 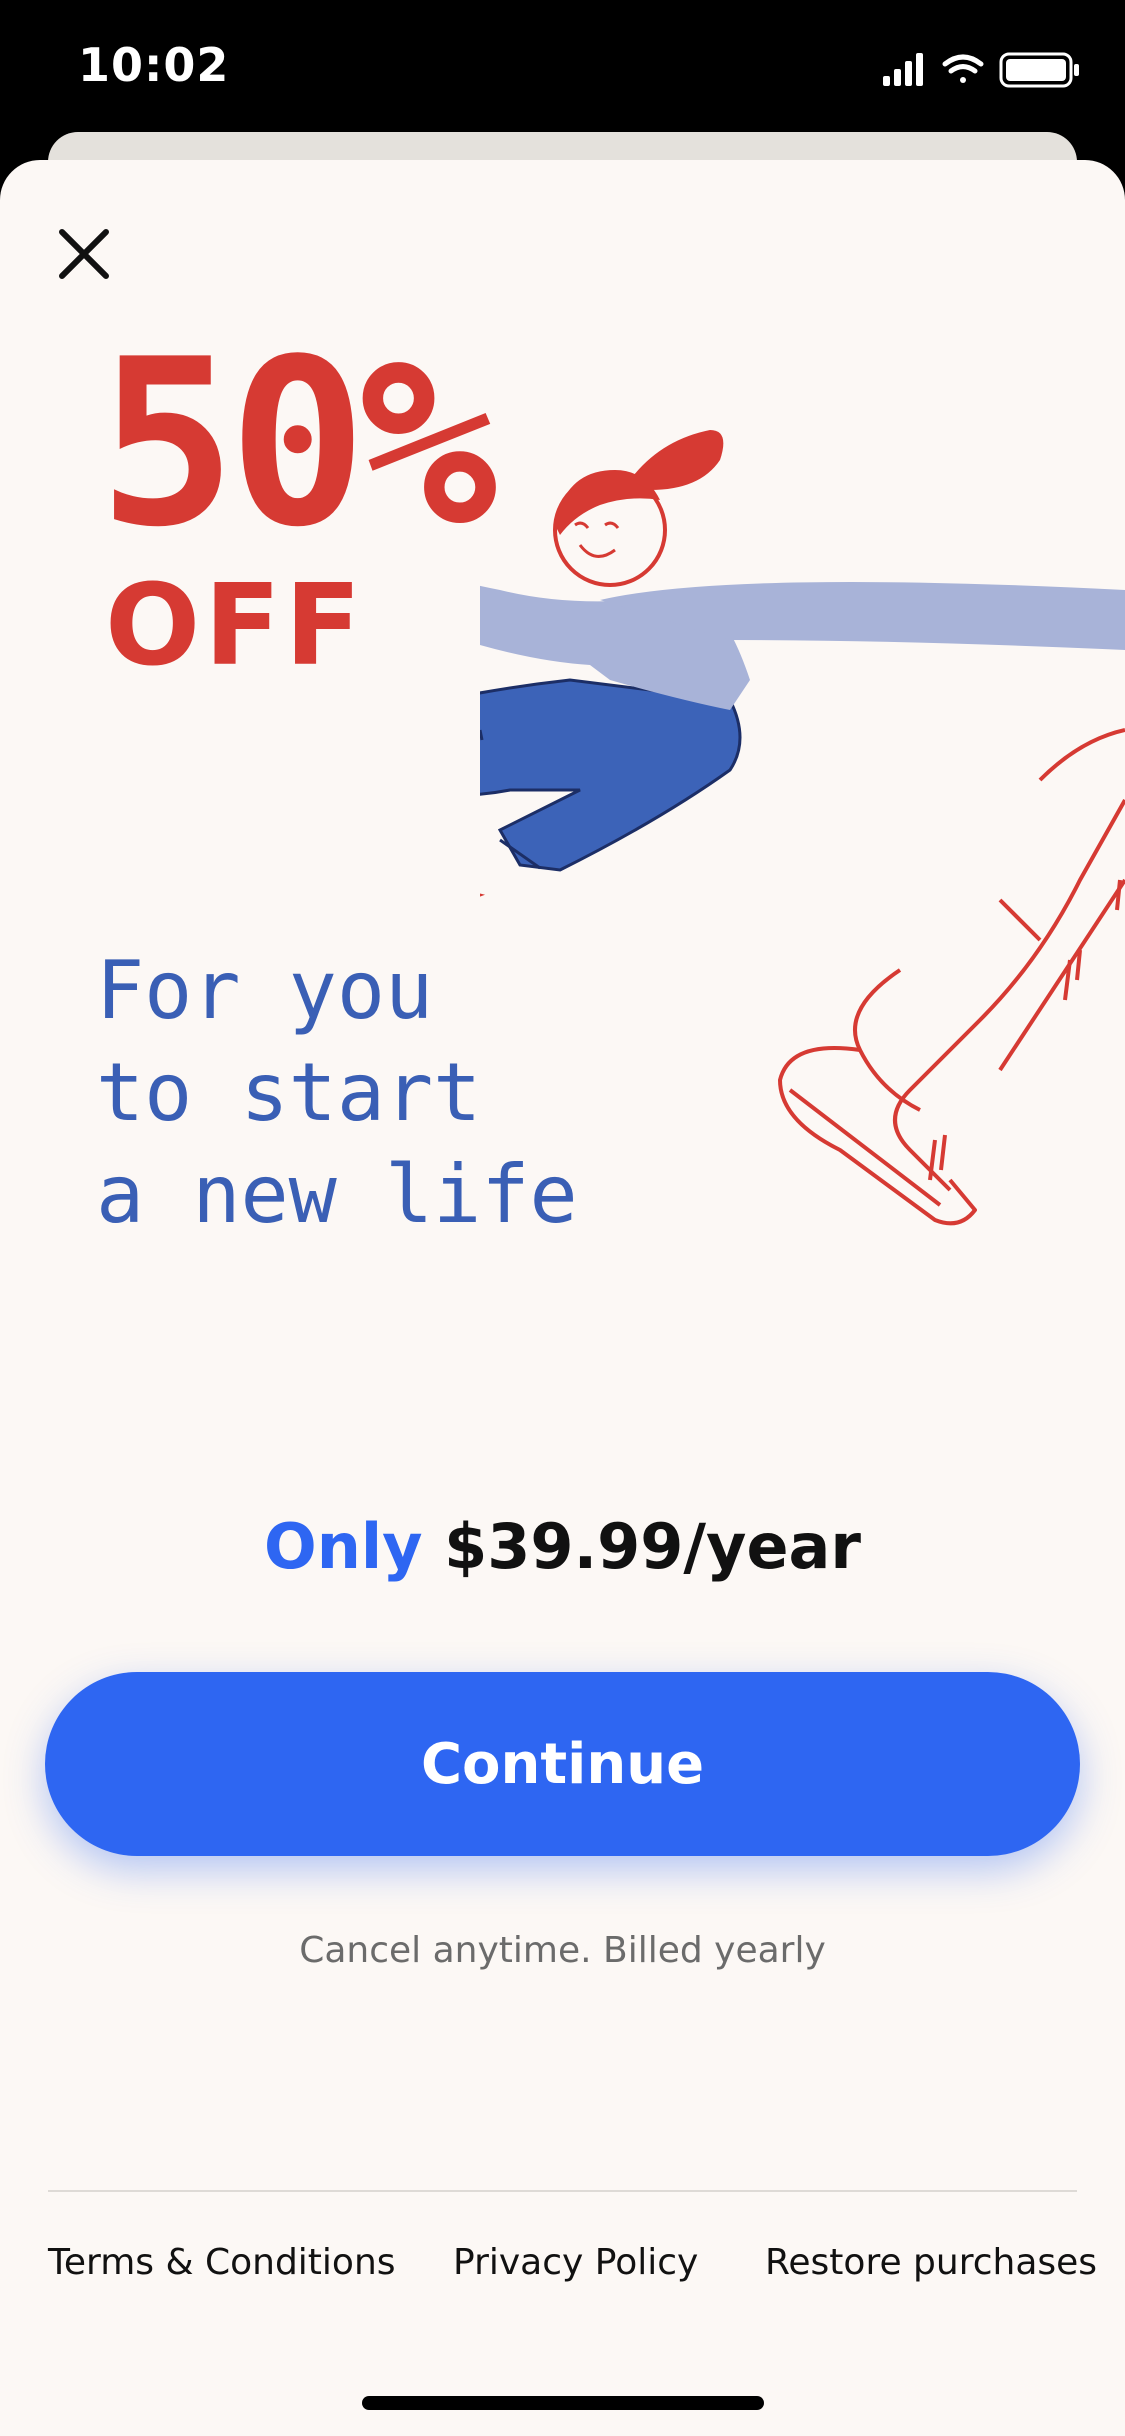 What do you see at coordinates (343, 1546) in the screenshot?
I see `price-prefix: Only` at bounding box center [343, 1546].